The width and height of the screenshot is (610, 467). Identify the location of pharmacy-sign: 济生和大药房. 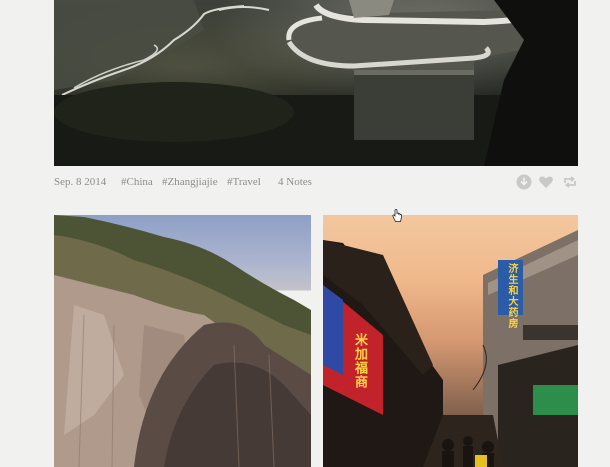
(511, 296).